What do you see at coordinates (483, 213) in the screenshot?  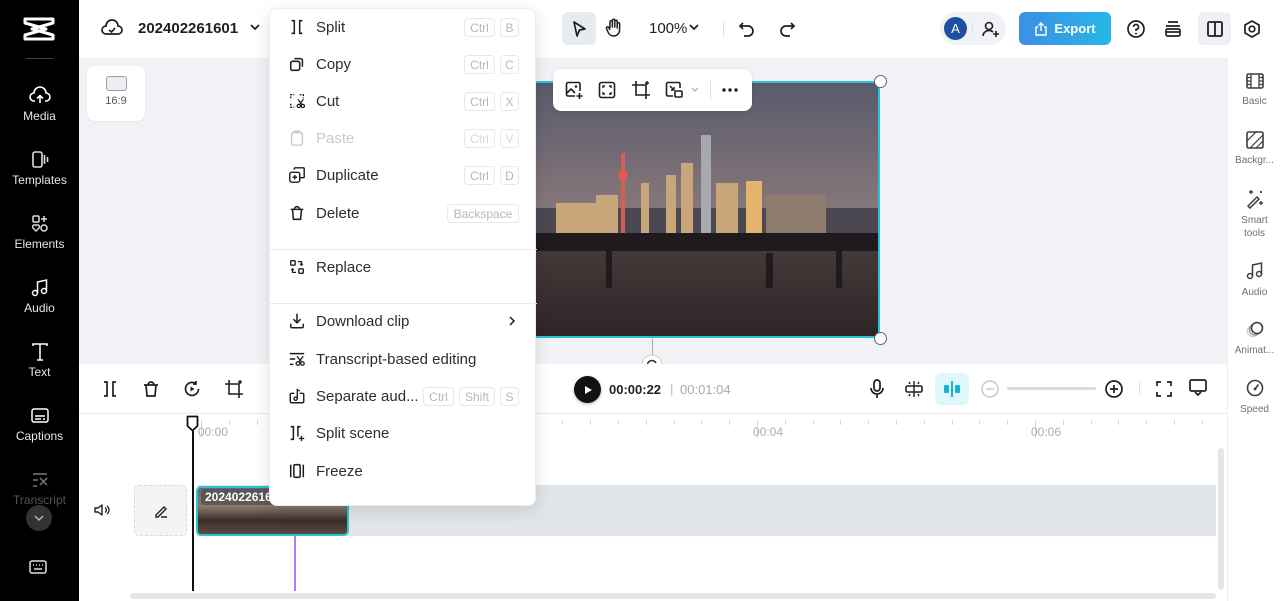 I see `shortcut-key: Backspace` at bounding box center [483, 213].